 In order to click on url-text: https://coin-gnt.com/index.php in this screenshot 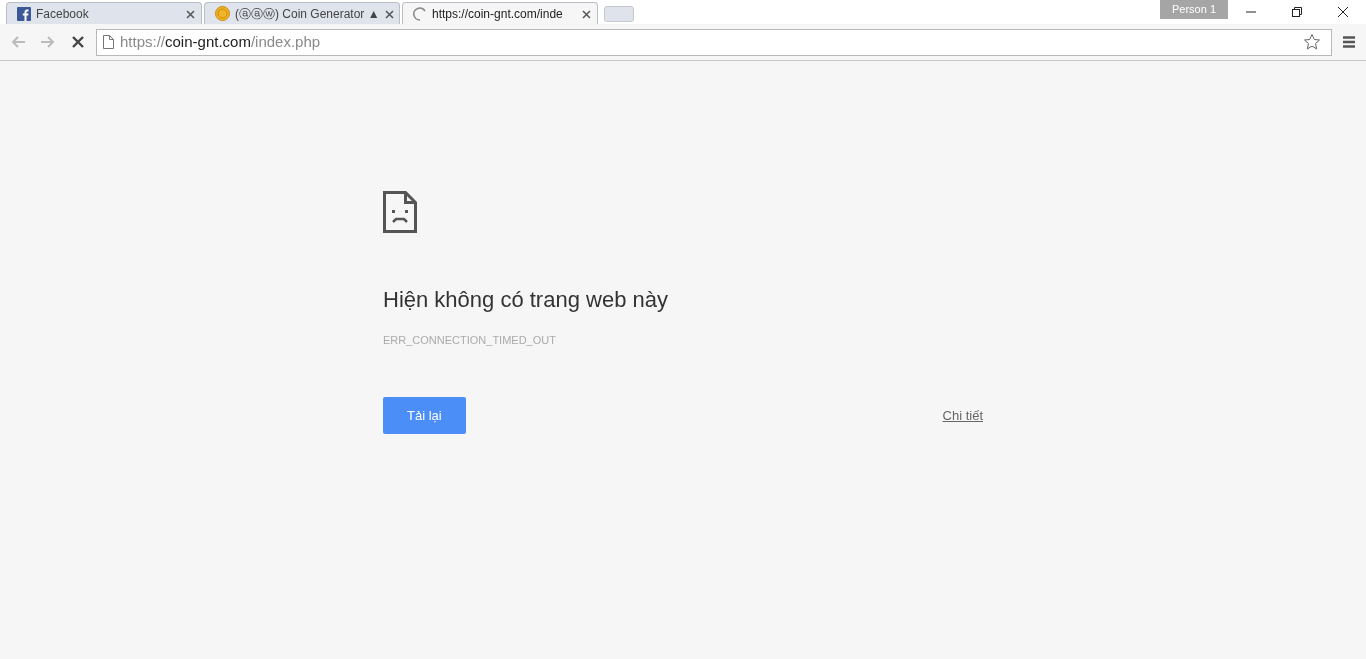, I will do `click(221, 41)`.